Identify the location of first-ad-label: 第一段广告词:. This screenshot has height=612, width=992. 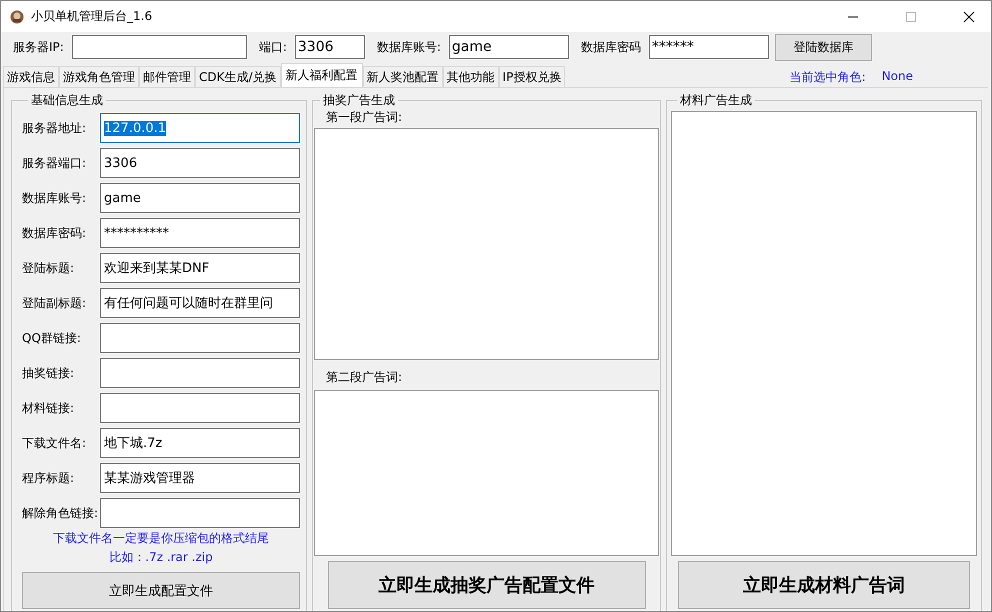
(364, 117).